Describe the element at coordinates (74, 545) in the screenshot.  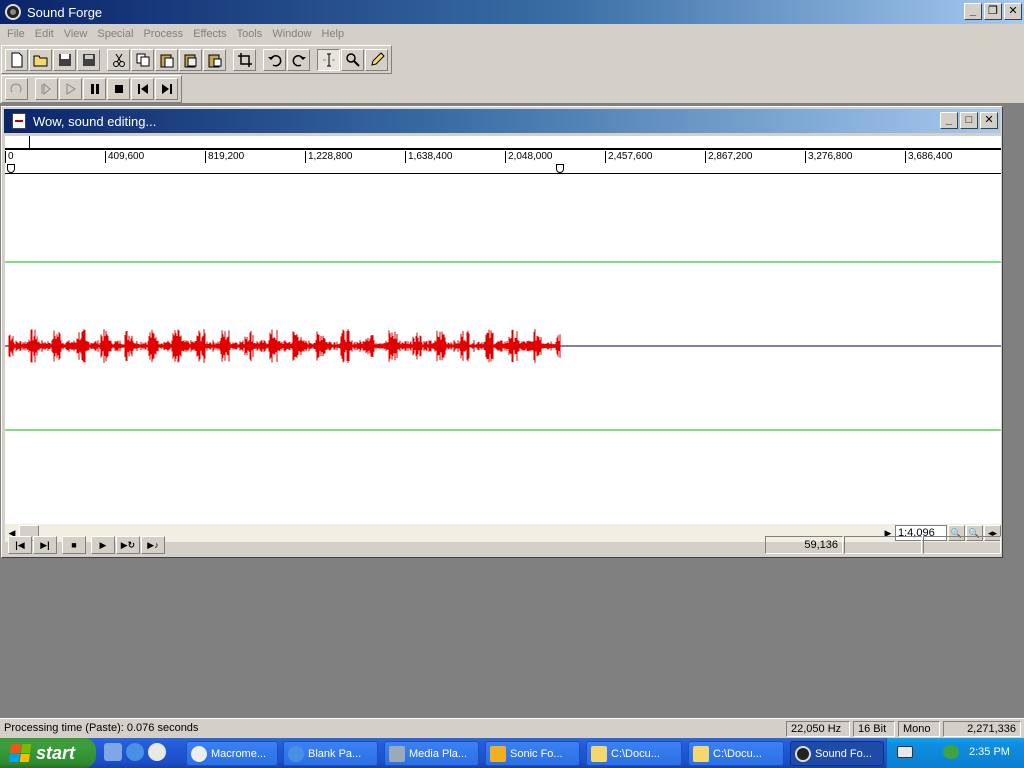
I see `doc-stop-icon: ■` at that location.